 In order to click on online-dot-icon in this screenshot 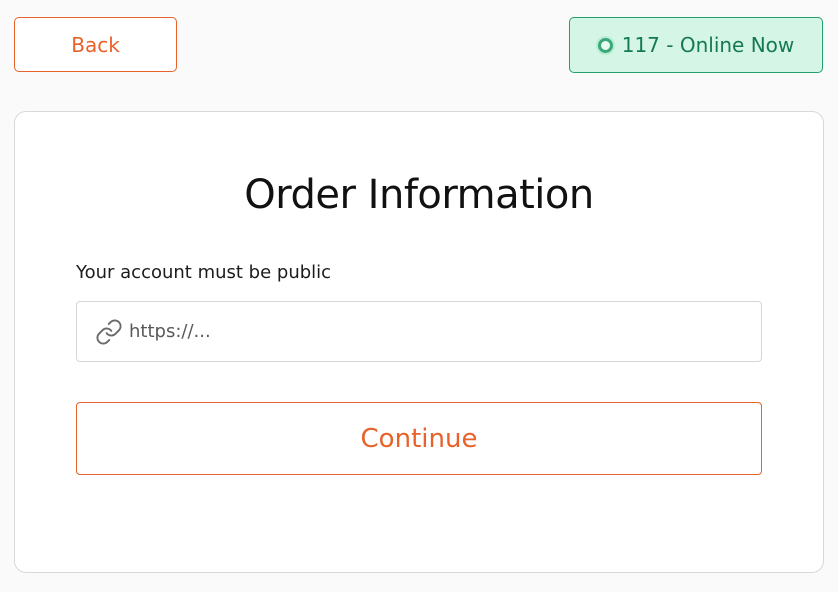, I will do `click(605, 45)`.